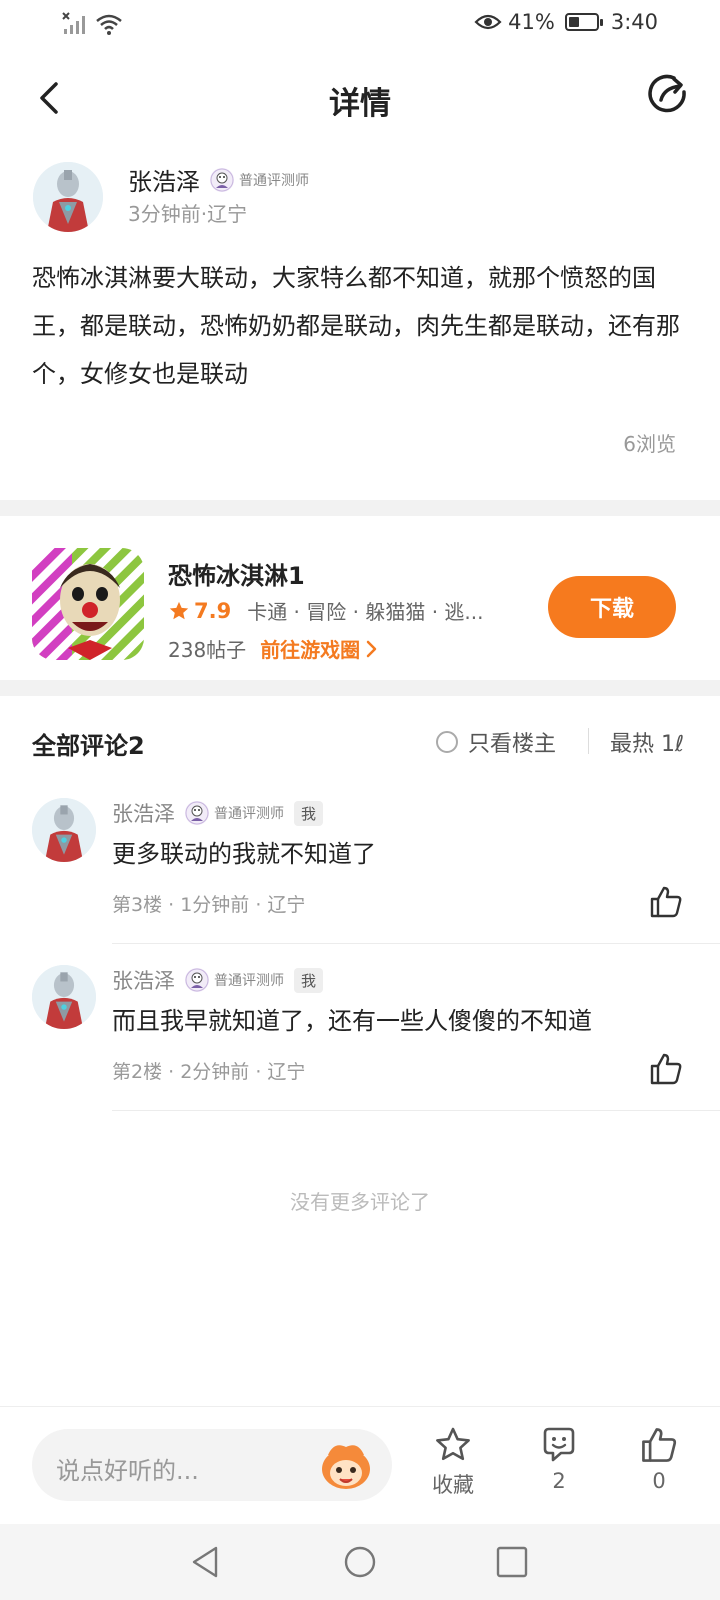  Describe the element at coordinates (371, 648) in the screenshot. I see `chevron-right-icon` at that location.